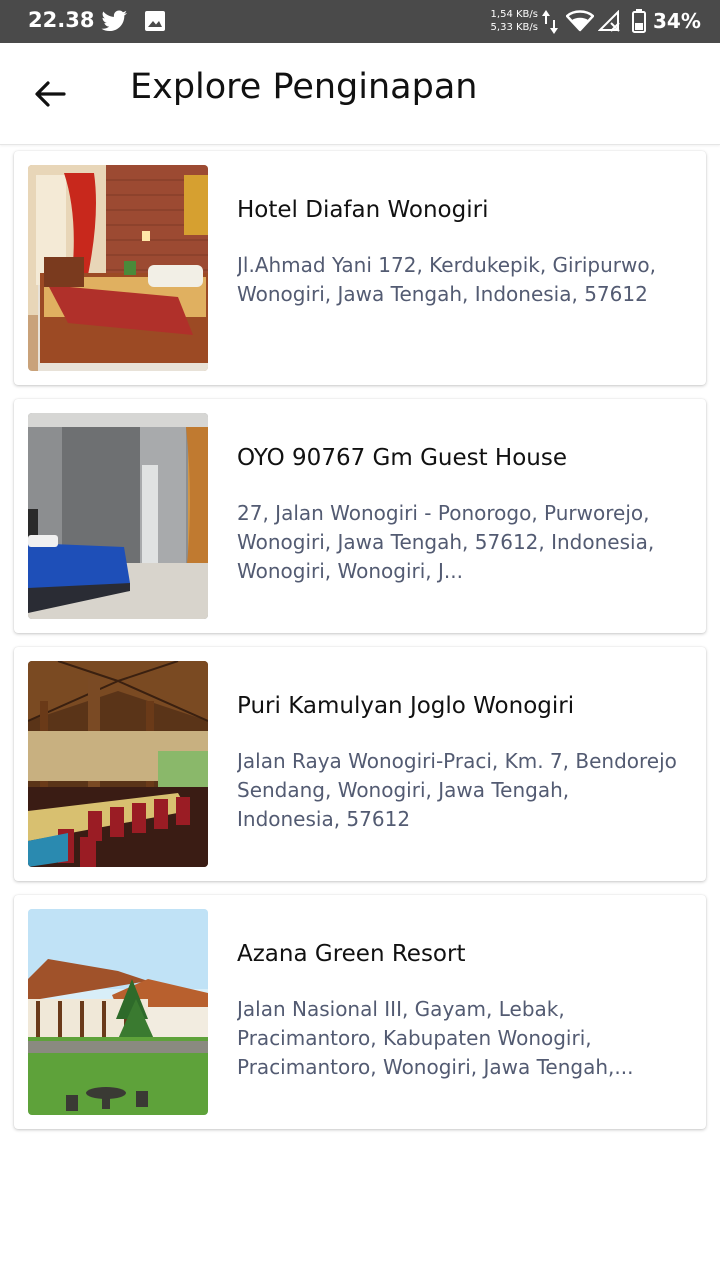  I want to click on twitter-icon, so click(114, 20).